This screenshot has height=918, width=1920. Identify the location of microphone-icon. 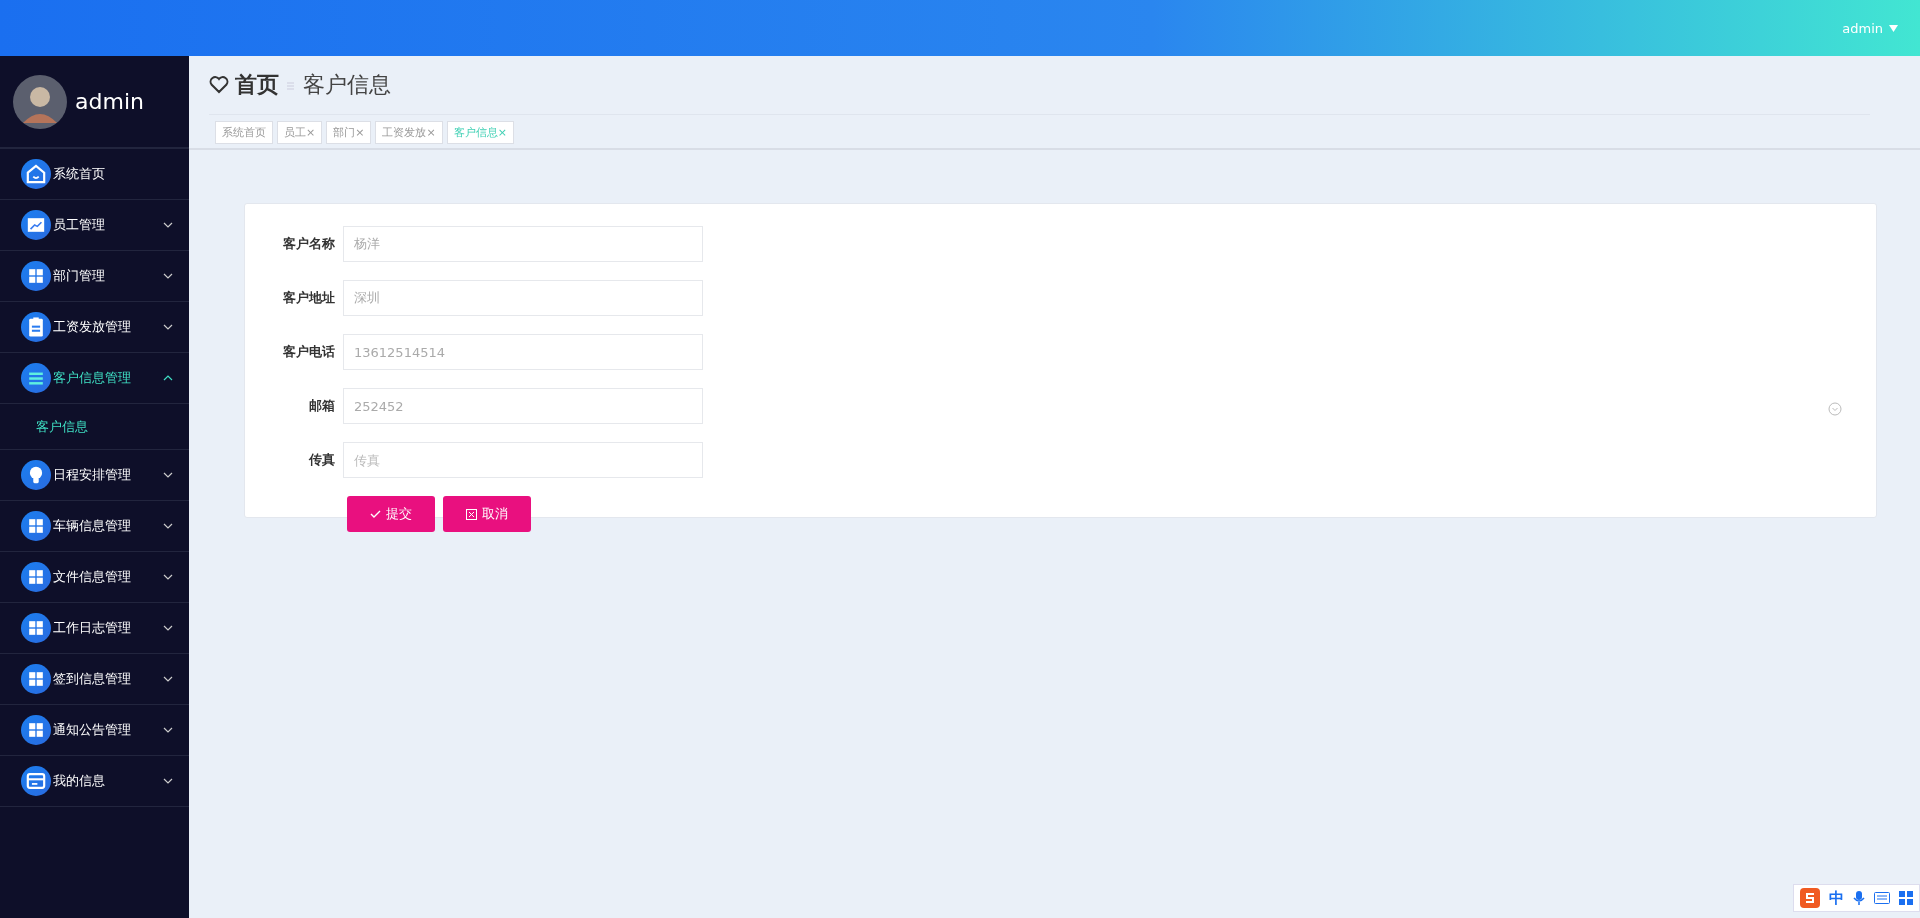
(1859, 898).